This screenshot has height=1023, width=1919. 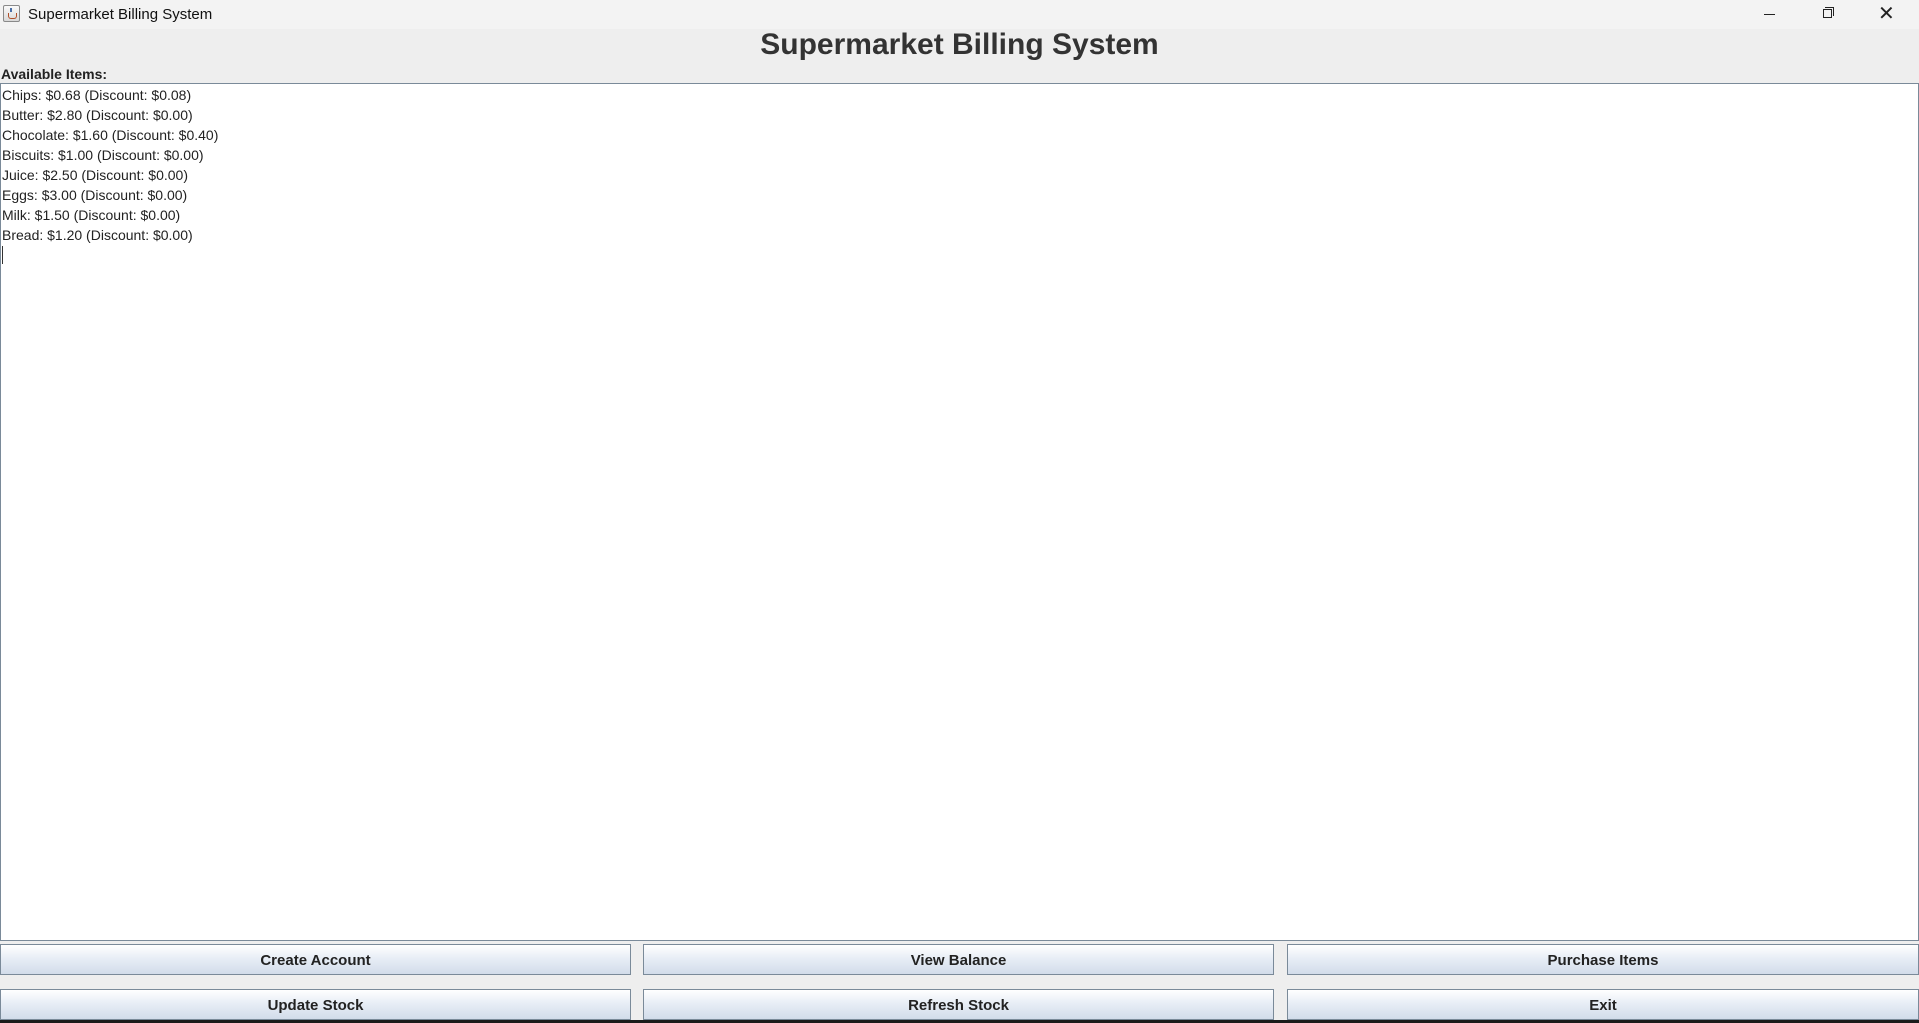 What do you see at coordinates (1603, 1004) in the screenshot?
I see `exit-button: Exit` at bounding box center [1603, 1004].